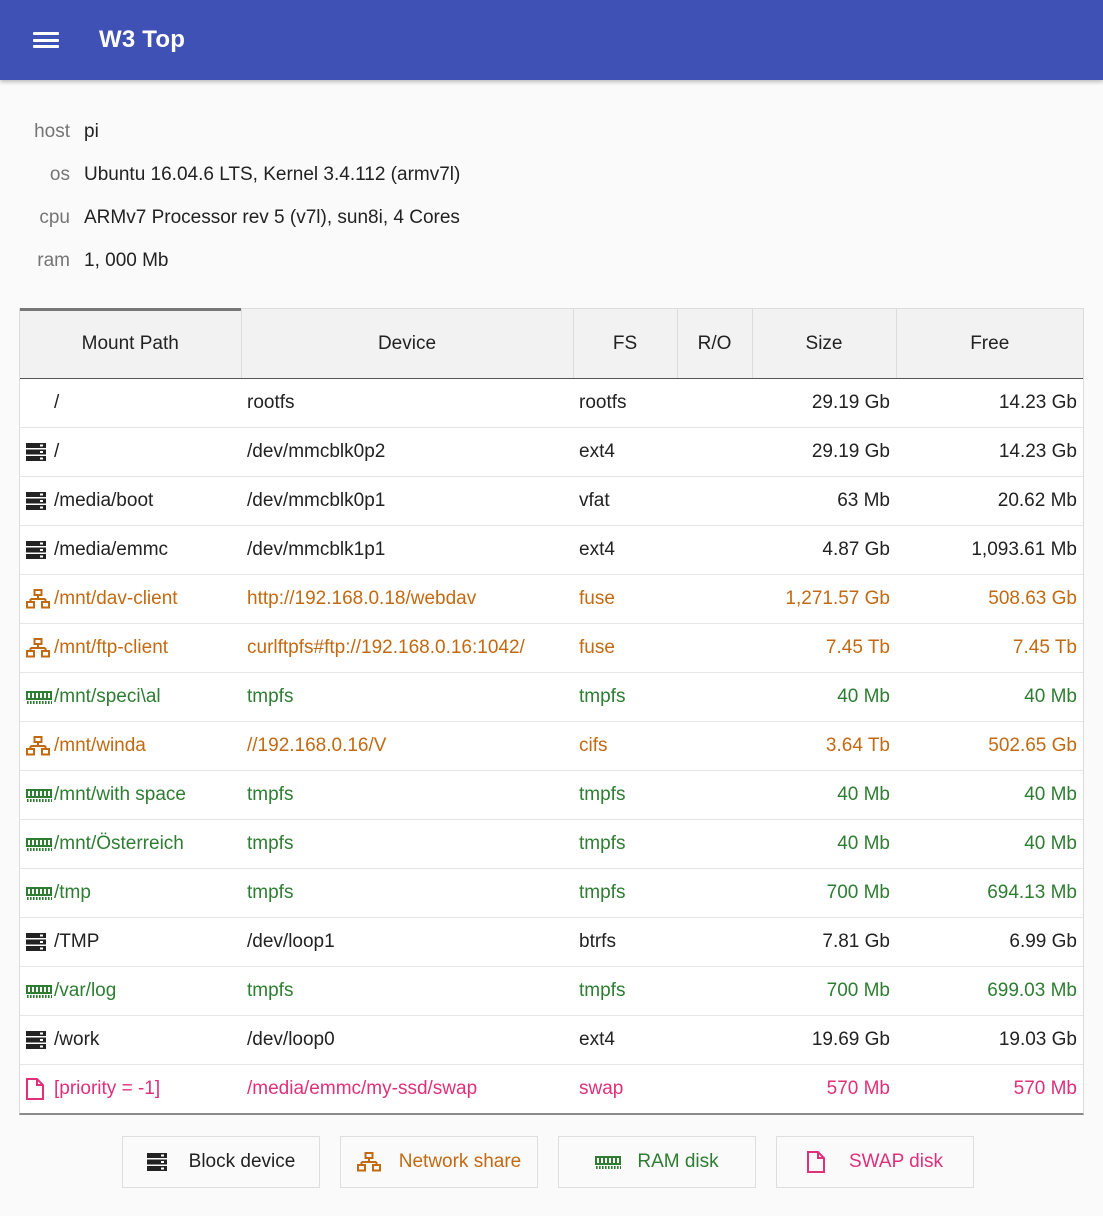 Image resolution: width=1103 pixels, height=1216 pixels. Describe the element at coordinates (59, 174) in the screenshot. I see `os-label: os` at that location.